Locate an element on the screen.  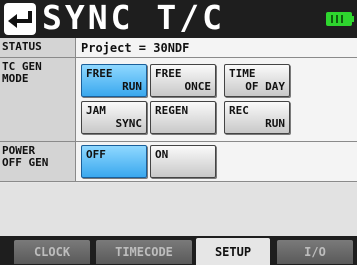
time-of-day-button: TIME OF DAY is located at coordinates (257, 80).